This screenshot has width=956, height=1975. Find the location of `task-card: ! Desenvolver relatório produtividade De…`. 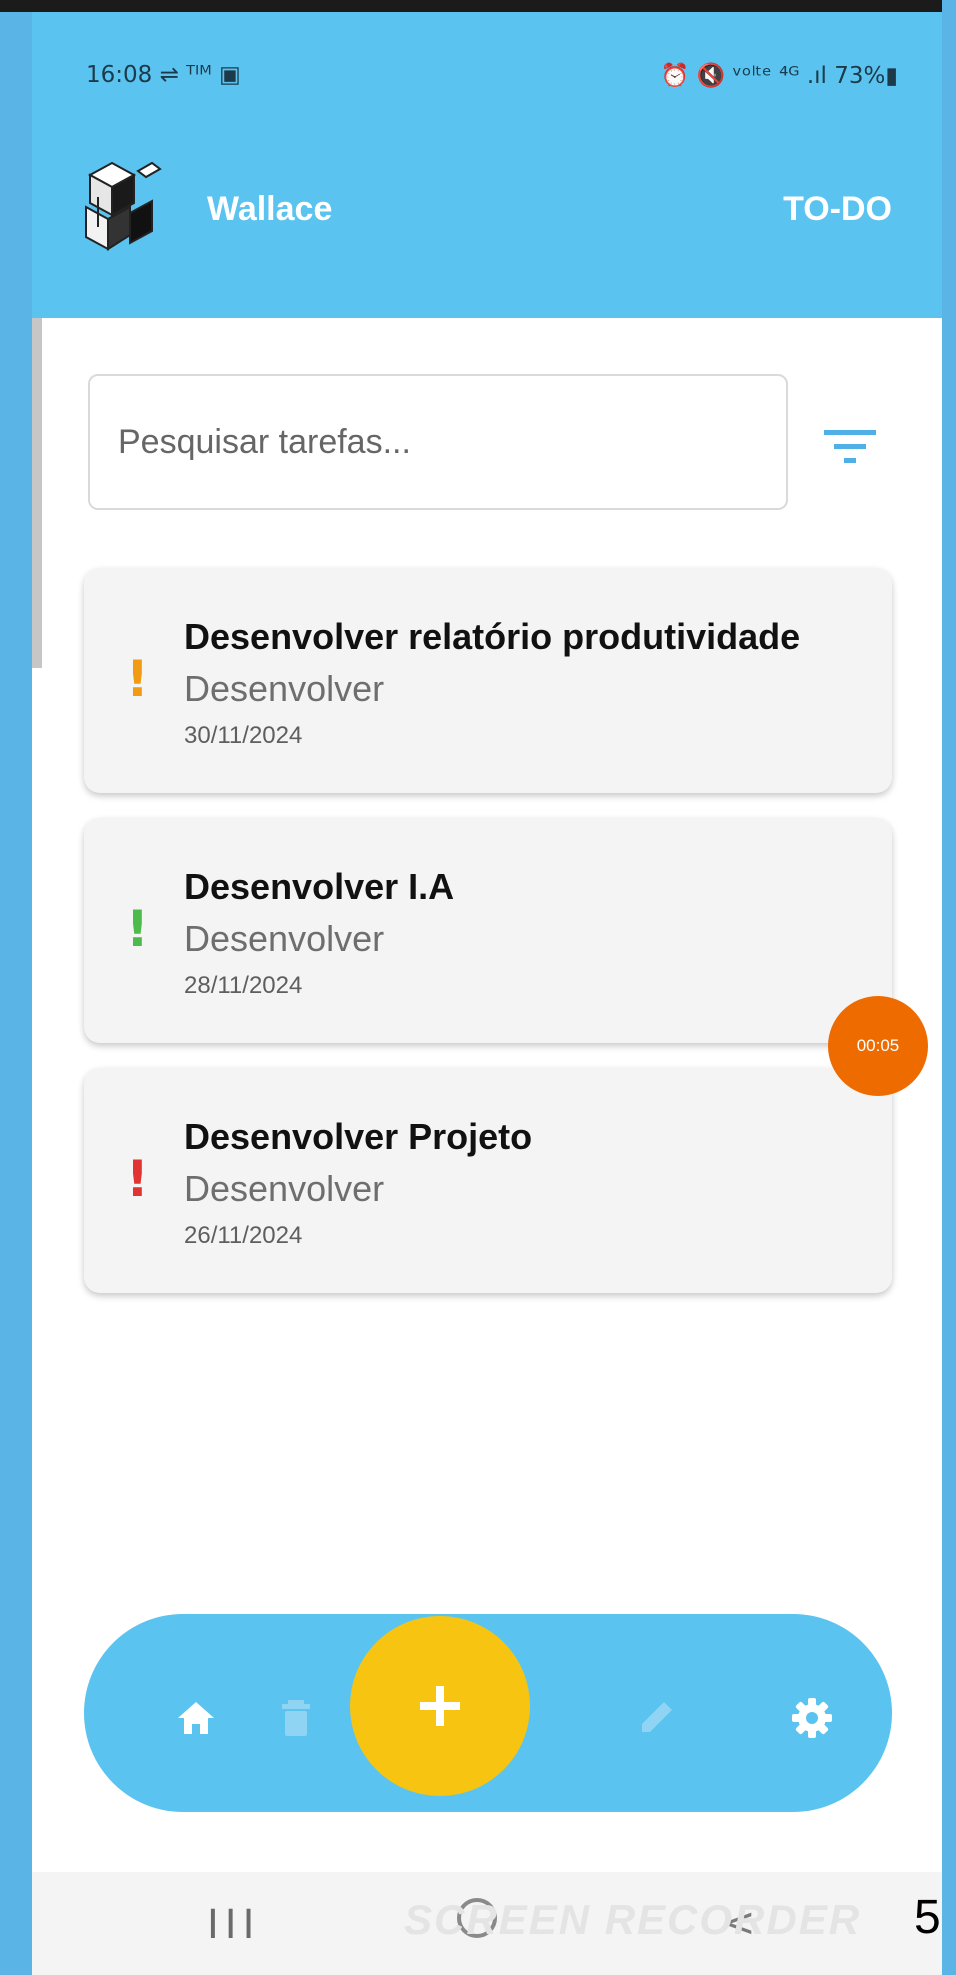

task-card: ! Desenvolver relatório produtividade De… is located at coordinates (488, 680).